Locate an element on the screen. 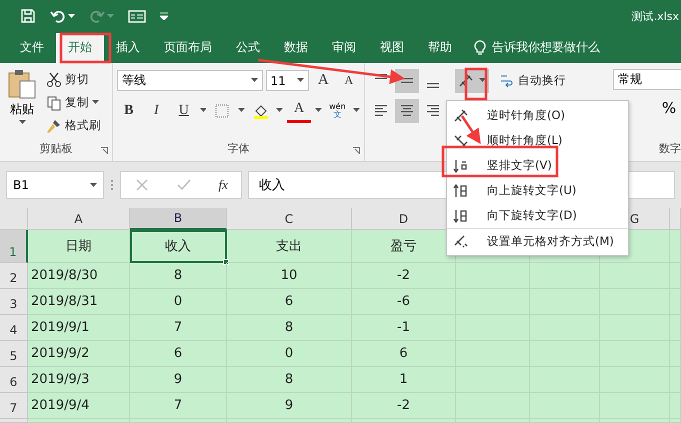  table-cell: 收入 is located at coordinates (178, 247).